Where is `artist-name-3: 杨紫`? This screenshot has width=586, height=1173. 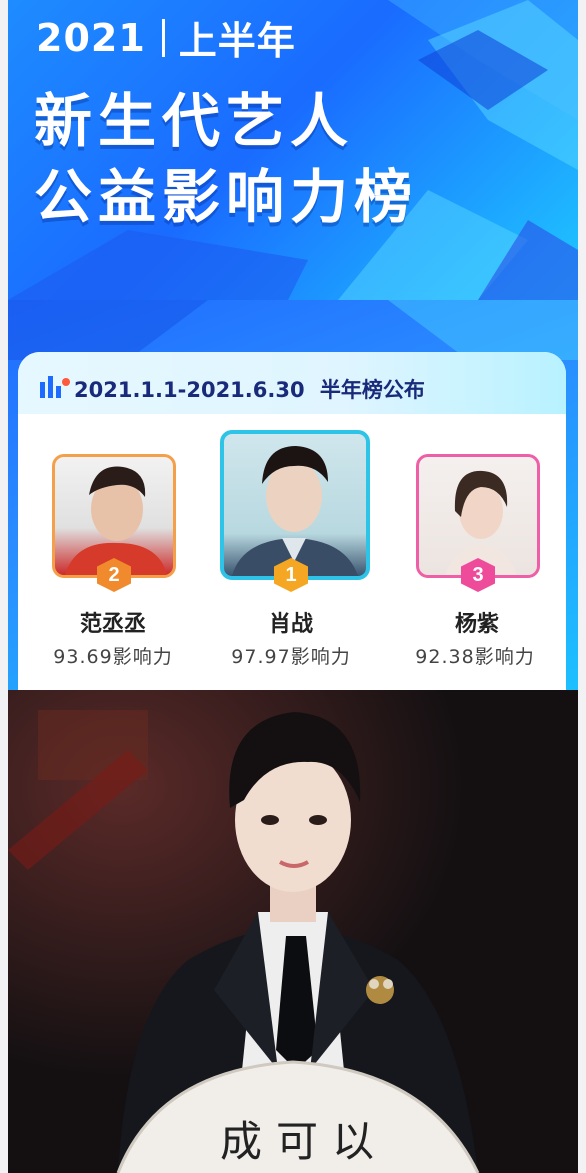 artist-name-3: 杨紫 is located at coordinates (476, 624).